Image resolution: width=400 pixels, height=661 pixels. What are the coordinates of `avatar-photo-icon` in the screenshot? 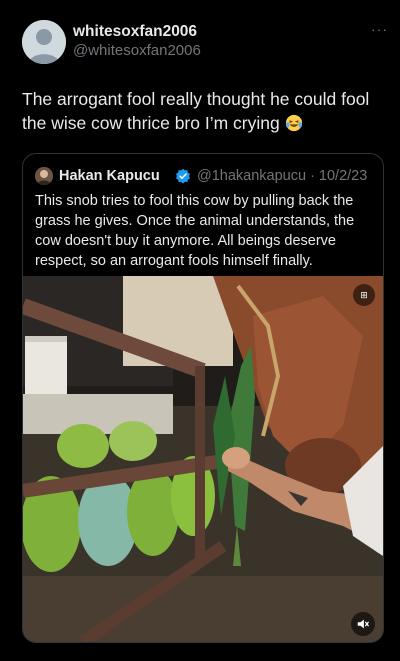 It's located at (44, 176).